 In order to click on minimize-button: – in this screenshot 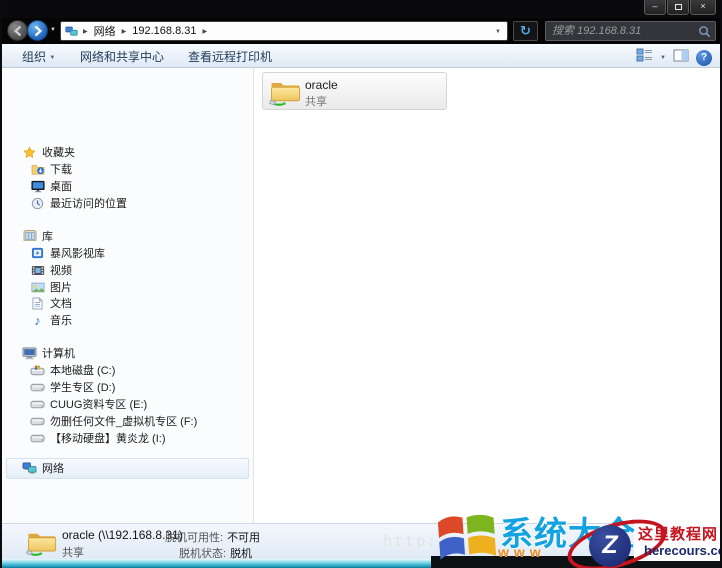, I will do `click(655, 7)`.